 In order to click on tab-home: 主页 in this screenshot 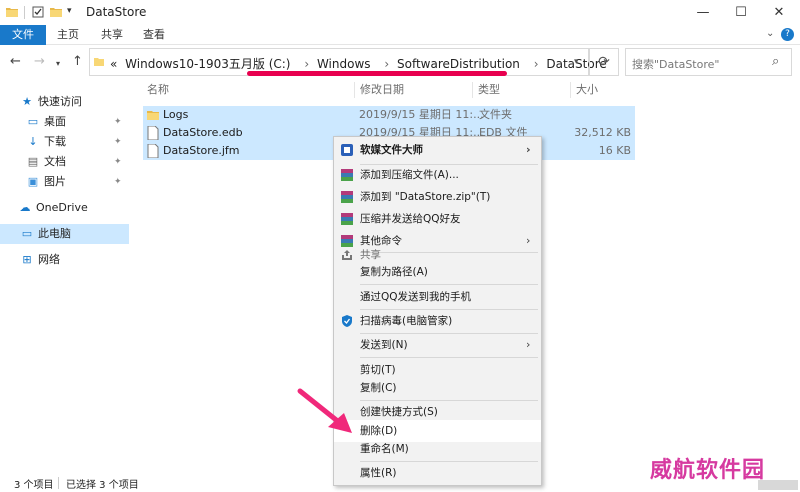, I will do `click(68, 35)`.